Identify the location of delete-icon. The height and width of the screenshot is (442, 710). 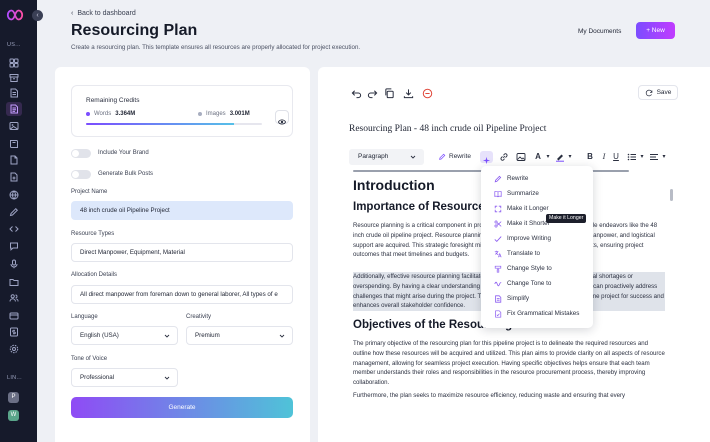
(427, 93).